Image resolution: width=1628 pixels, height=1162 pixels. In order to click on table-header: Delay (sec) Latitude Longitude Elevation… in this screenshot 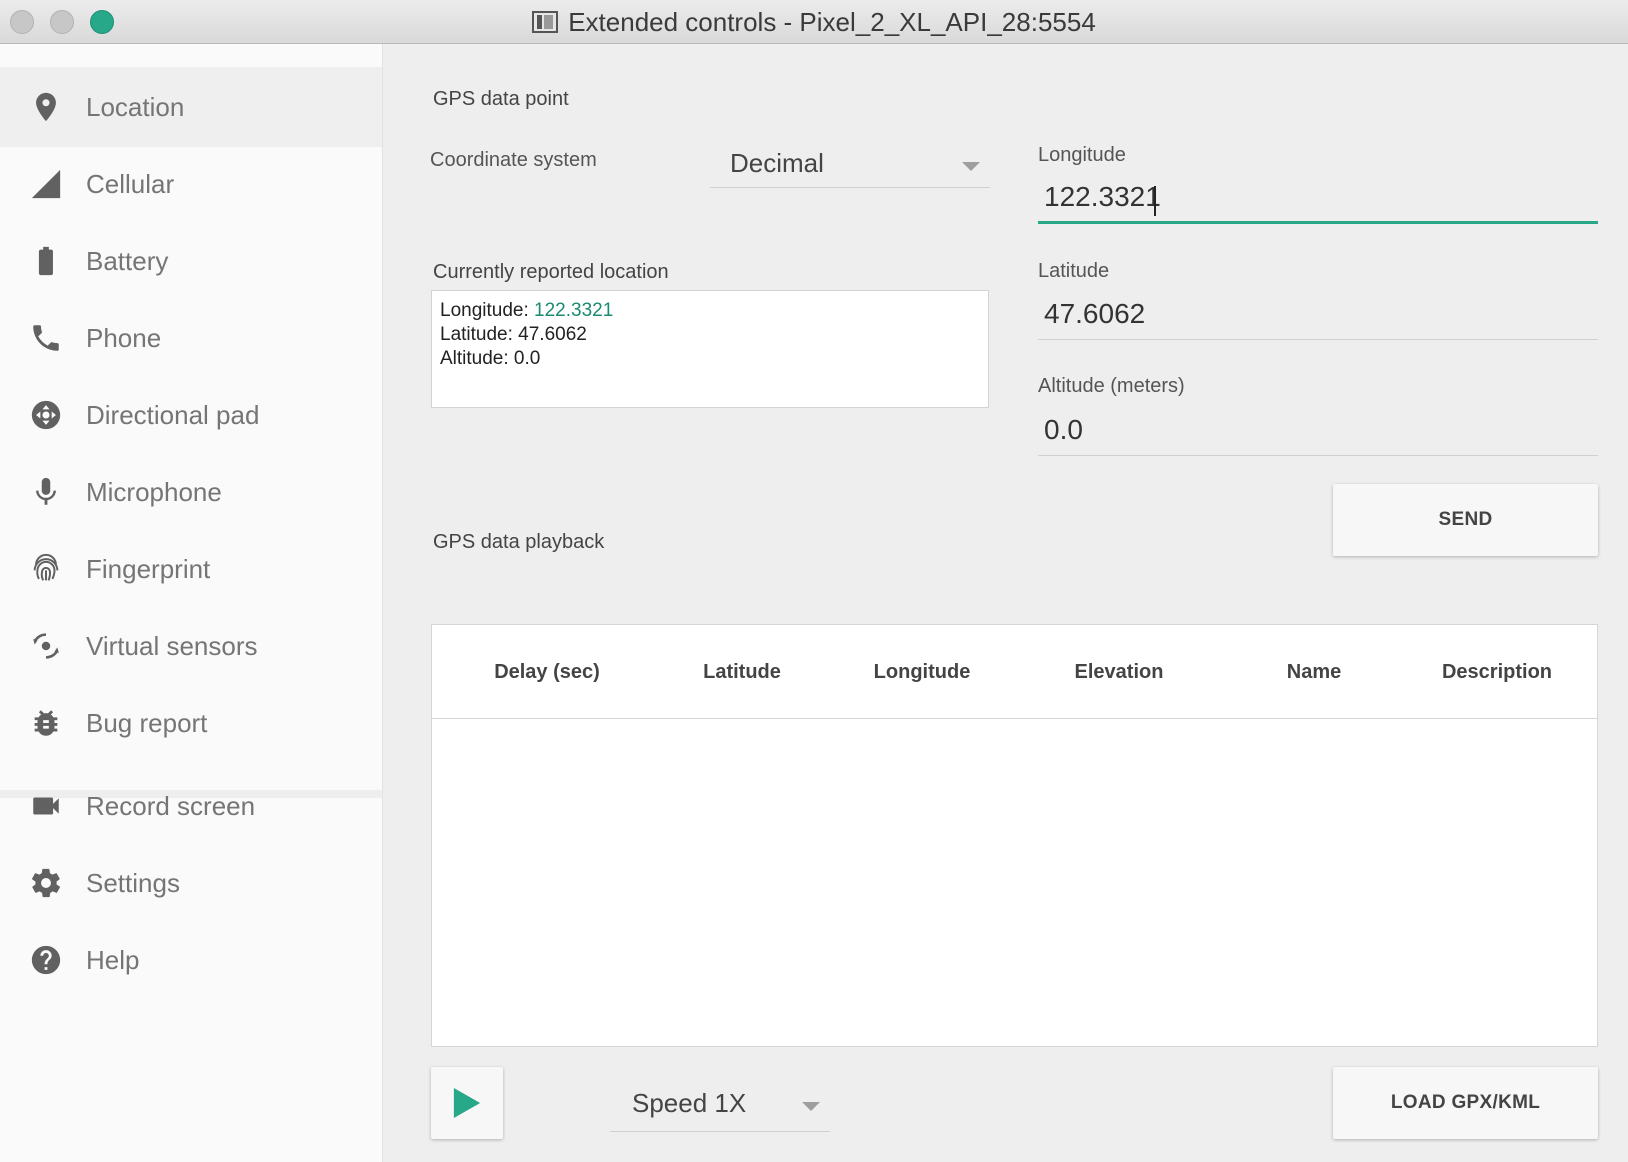, I will do `click(1014, 672)`.